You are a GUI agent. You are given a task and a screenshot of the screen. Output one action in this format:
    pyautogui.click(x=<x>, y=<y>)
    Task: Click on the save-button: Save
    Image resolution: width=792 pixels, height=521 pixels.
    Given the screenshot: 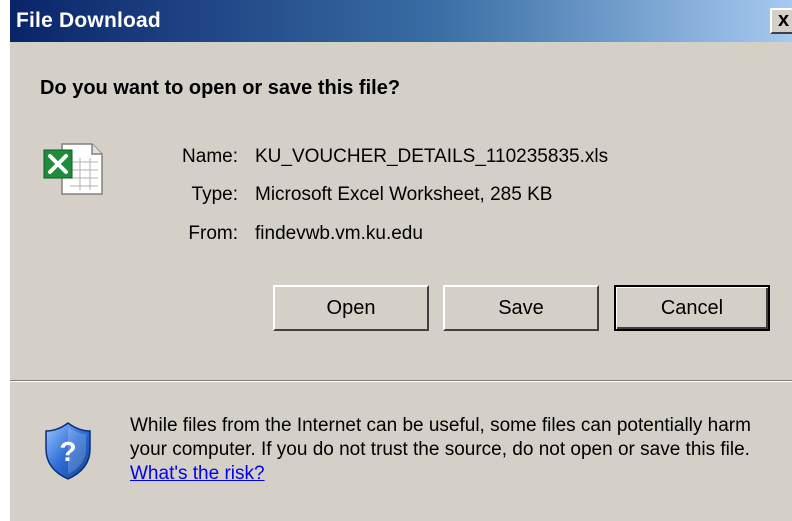 What is the action you would take?
    pyautogui.click(x=521, y=308)
    